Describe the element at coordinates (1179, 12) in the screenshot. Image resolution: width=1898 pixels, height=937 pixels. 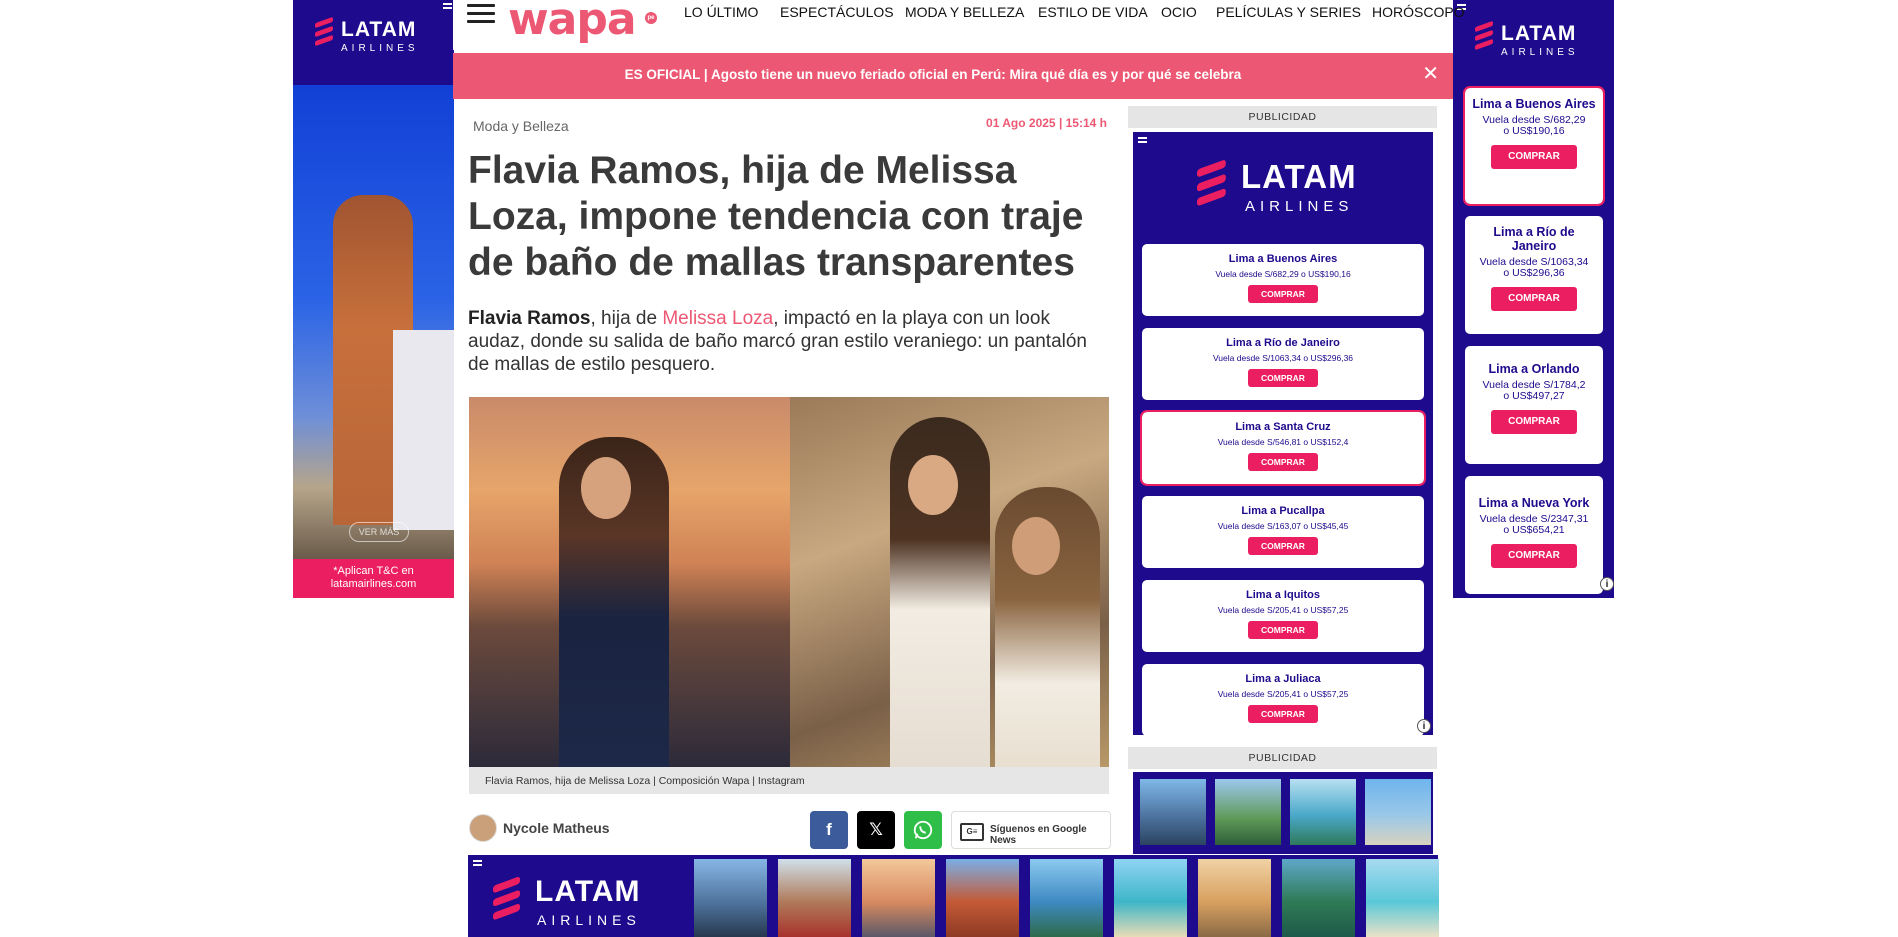
I see `nav-item-ocio: OCIO` at that location.